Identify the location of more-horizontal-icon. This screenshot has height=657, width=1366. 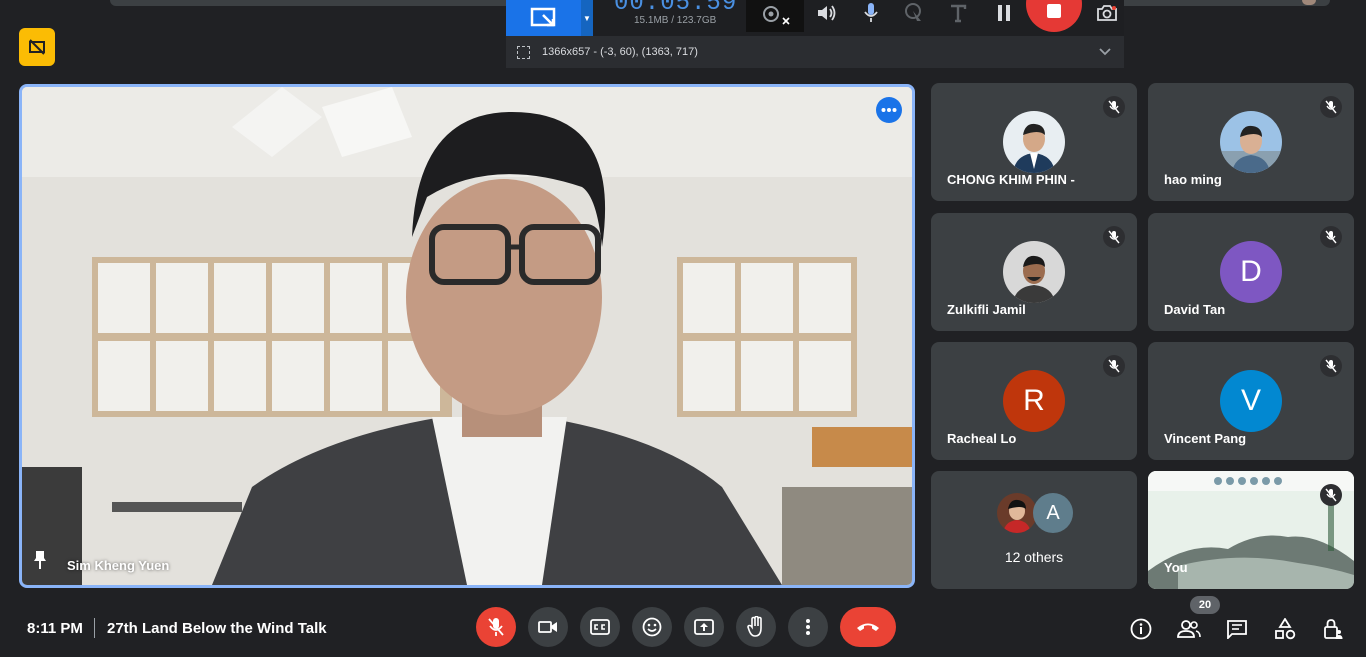
(889, 110).